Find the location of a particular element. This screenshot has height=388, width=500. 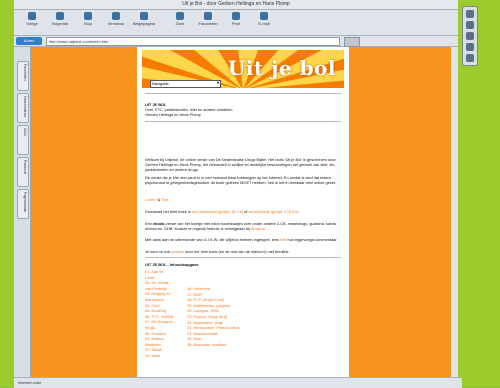

go-button is located at coordinates (352, 42).